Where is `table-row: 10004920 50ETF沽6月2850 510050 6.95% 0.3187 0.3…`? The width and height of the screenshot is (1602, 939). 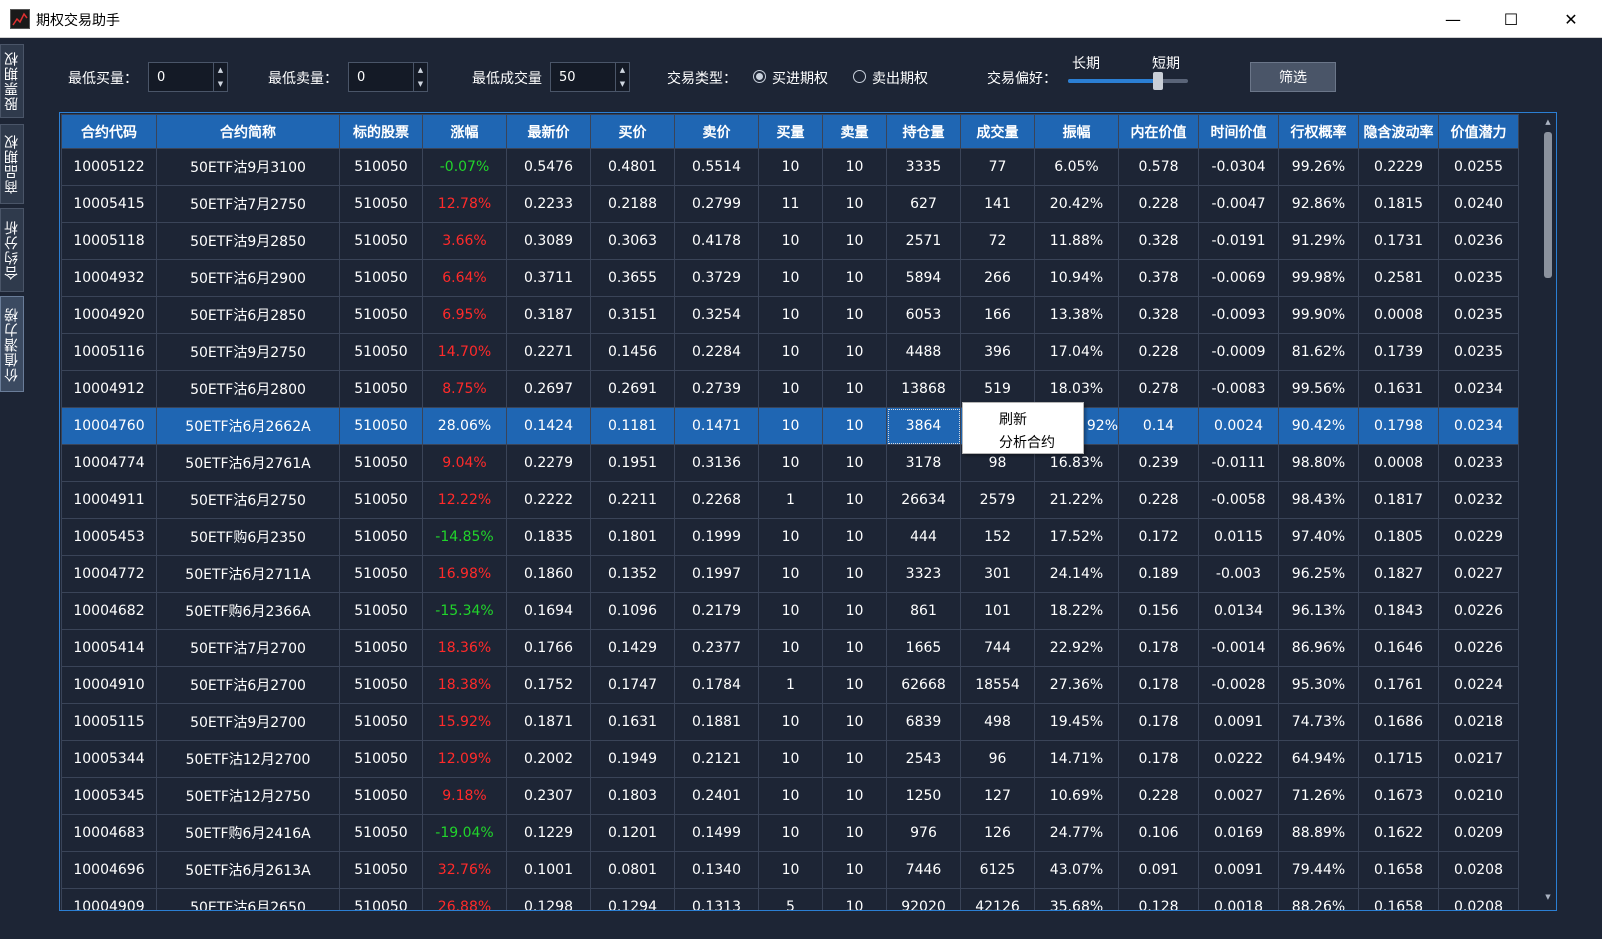 table-row: 10004920 50ETF沽6月2850 510050 6.95% 0.3187 0.3… is located at coordinates (790, 315).